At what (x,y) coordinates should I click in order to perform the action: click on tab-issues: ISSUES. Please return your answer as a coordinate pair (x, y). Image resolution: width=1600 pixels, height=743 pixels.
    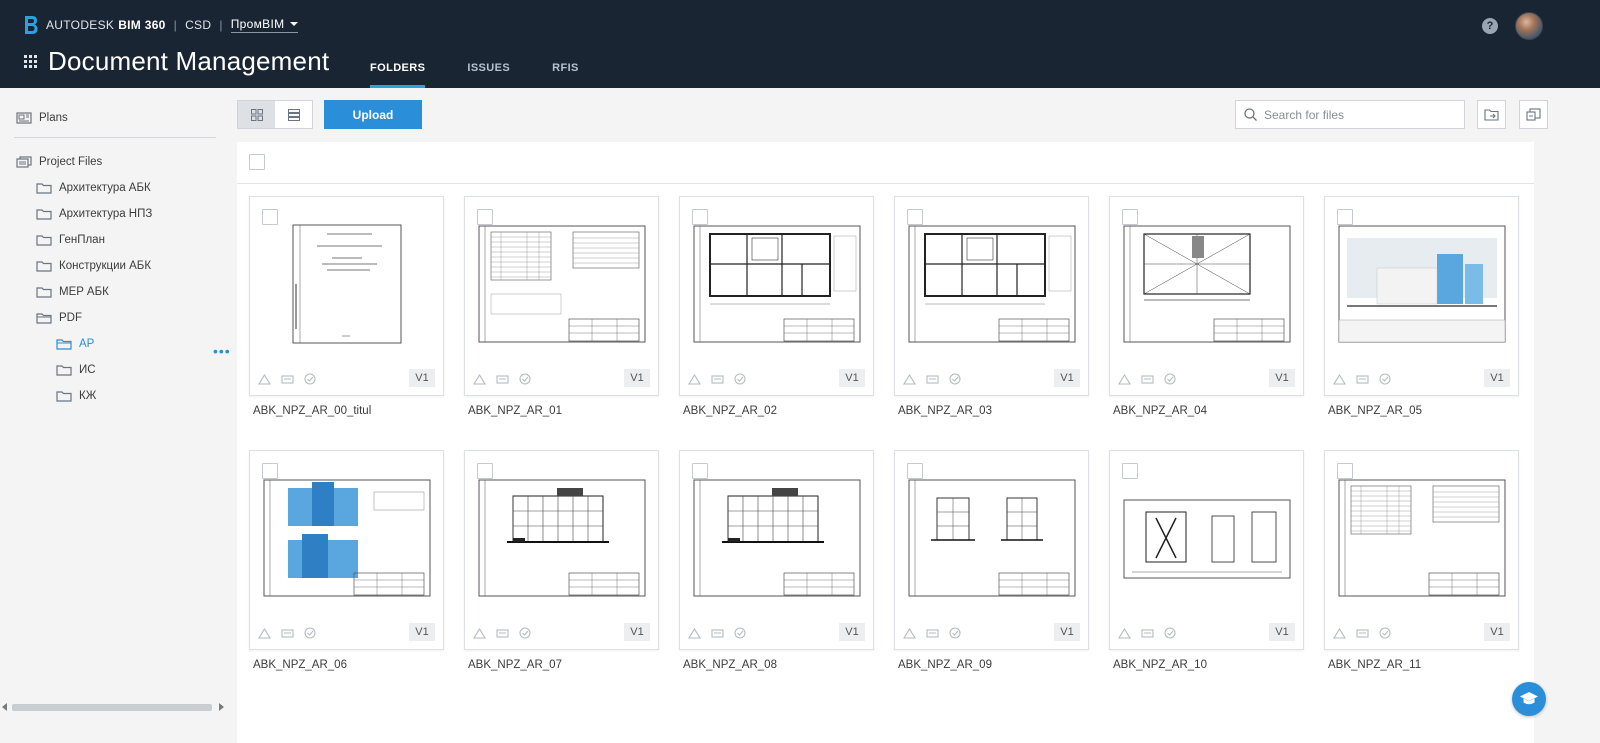
    Looking at the image, I should click on (488, 74).